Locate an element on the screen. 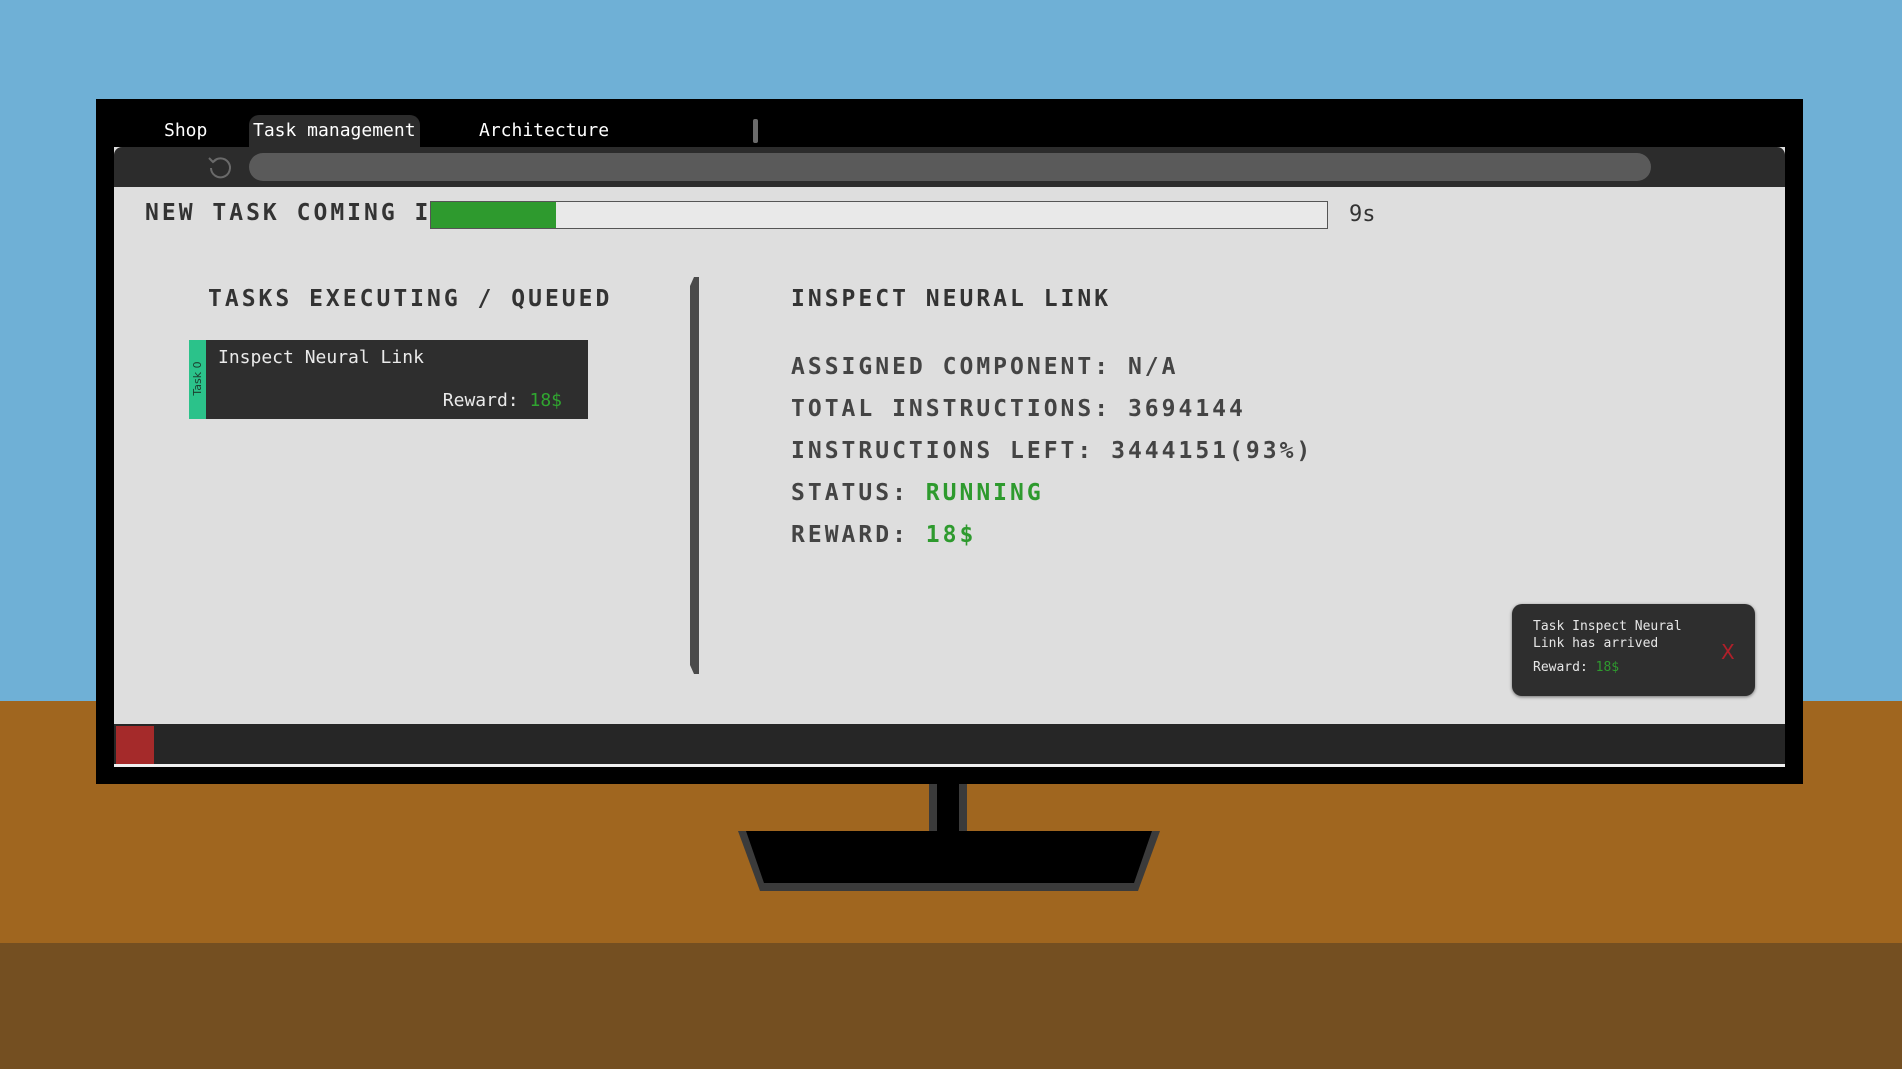 Image resolution: width=1902 pixels, height=1069 pixels. task-card: Task 0 Inspect Neural Link Reward: 18$ is located at coordinates (388, 379).